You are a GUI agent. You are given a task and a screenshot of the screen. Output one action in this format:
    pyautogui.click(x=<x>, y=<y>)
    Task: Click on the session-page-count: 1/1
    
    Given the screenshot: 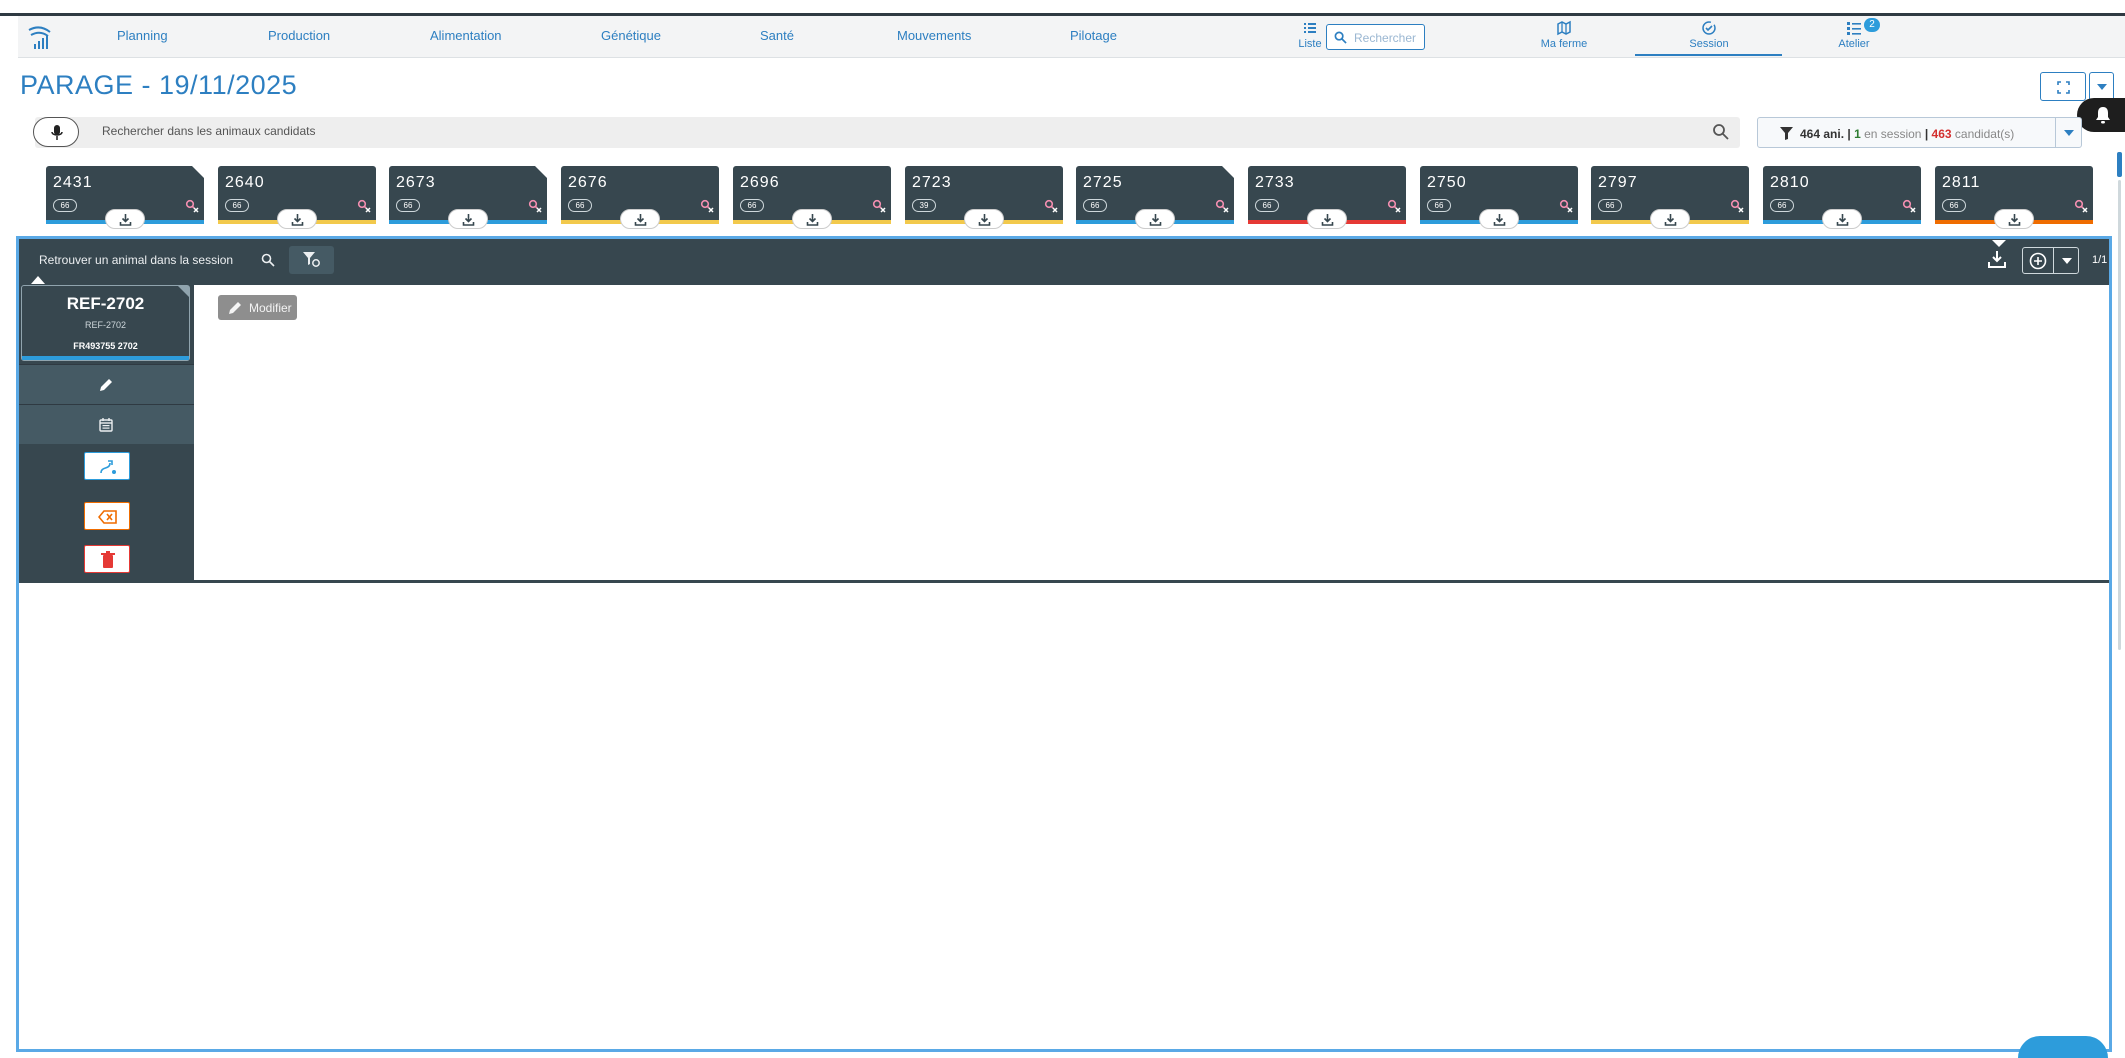 What is the action you would take?
    pyautogui.click(x=2100, y=260)
    